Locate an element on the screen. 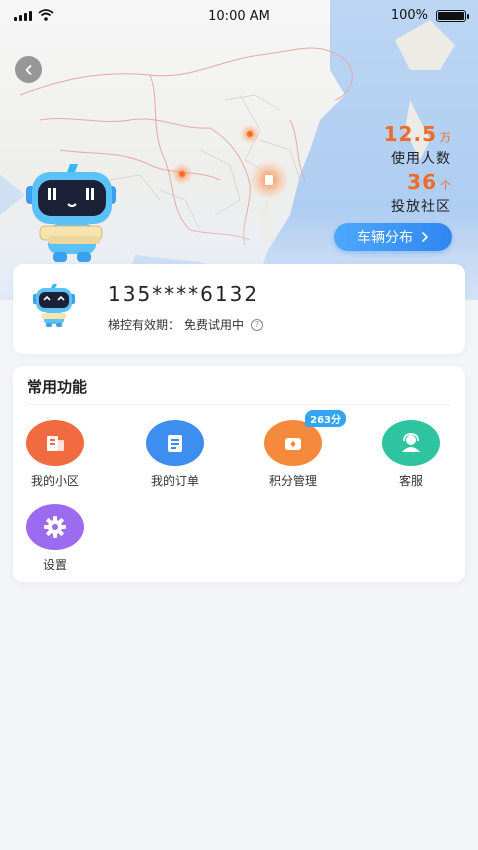 The width and height of the screenshot is (478, 850). function-my-community: 我的小区 is located at coordinates (55, 454).